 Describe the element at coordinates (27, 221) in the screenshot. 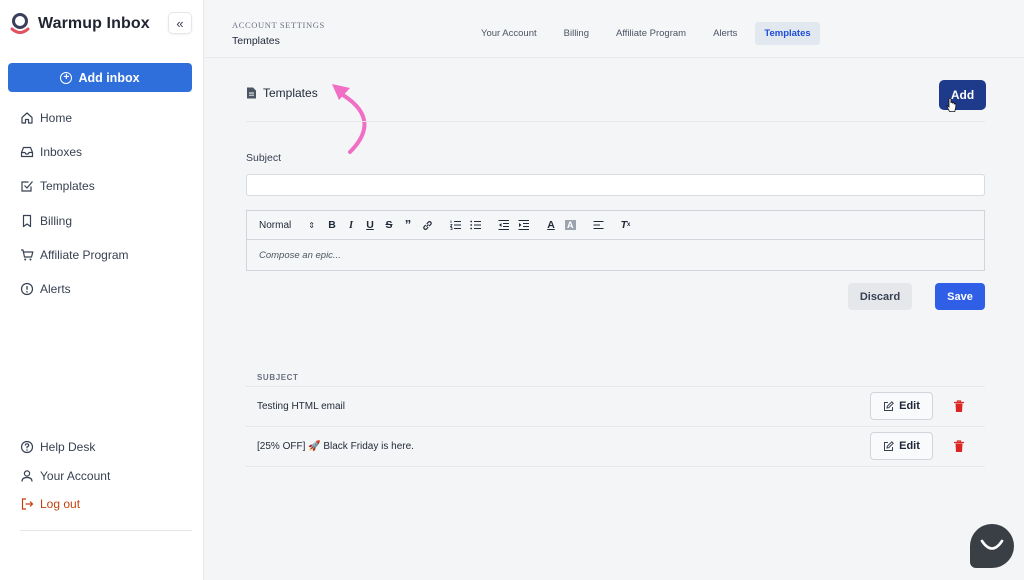

I see `bookmark-icon` at that location.